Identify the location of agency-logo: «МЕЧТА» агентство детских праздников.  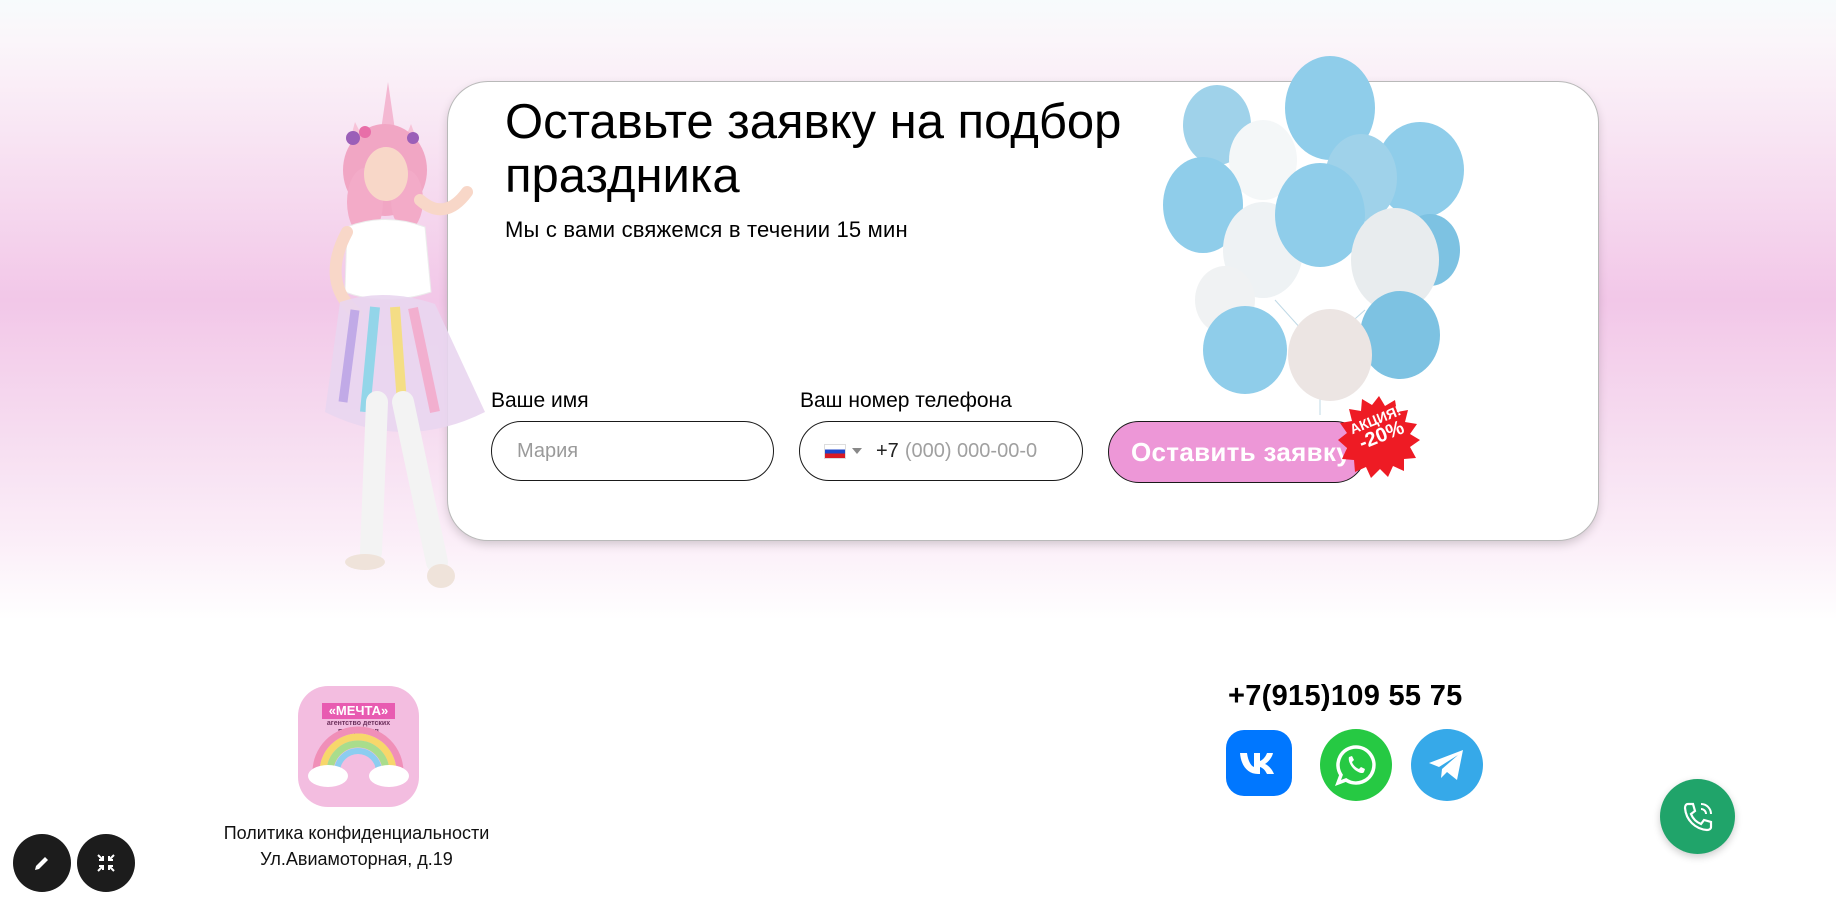
(358, 746).